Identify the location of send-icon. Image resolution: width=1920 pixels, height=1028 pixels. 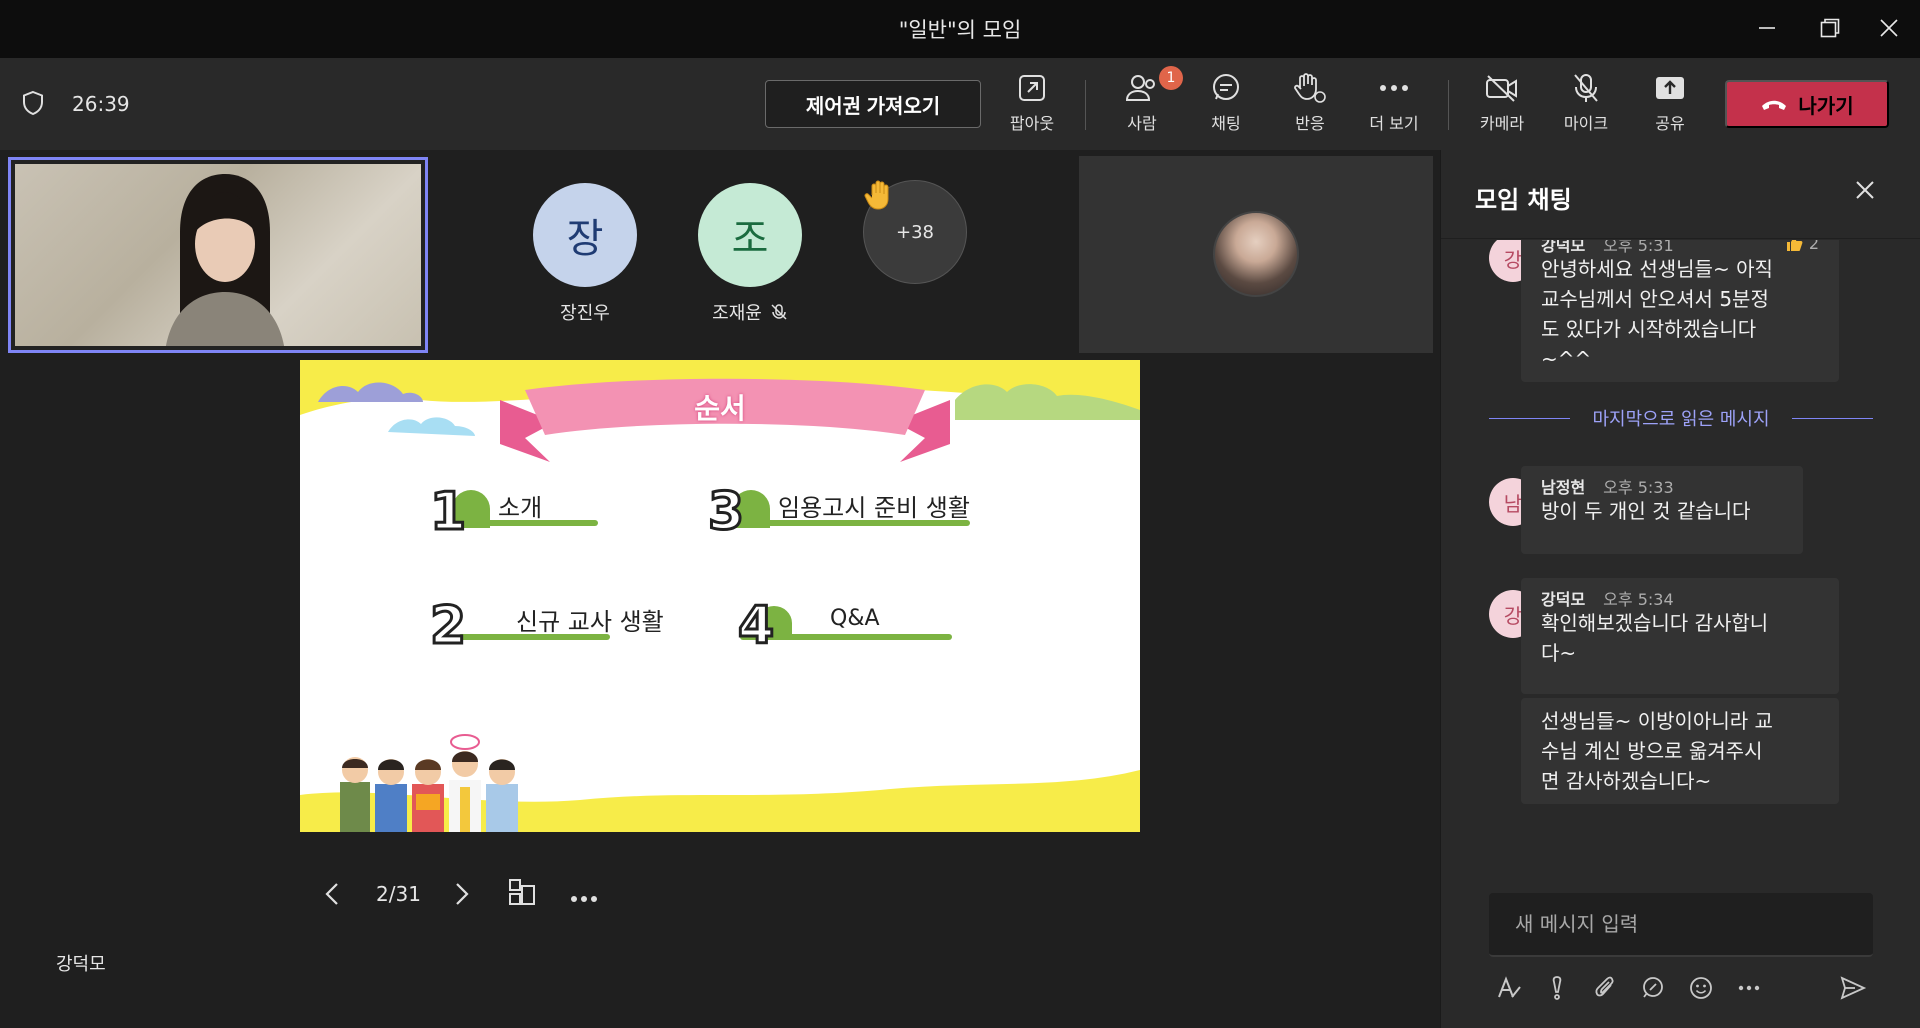
(1853, 988).